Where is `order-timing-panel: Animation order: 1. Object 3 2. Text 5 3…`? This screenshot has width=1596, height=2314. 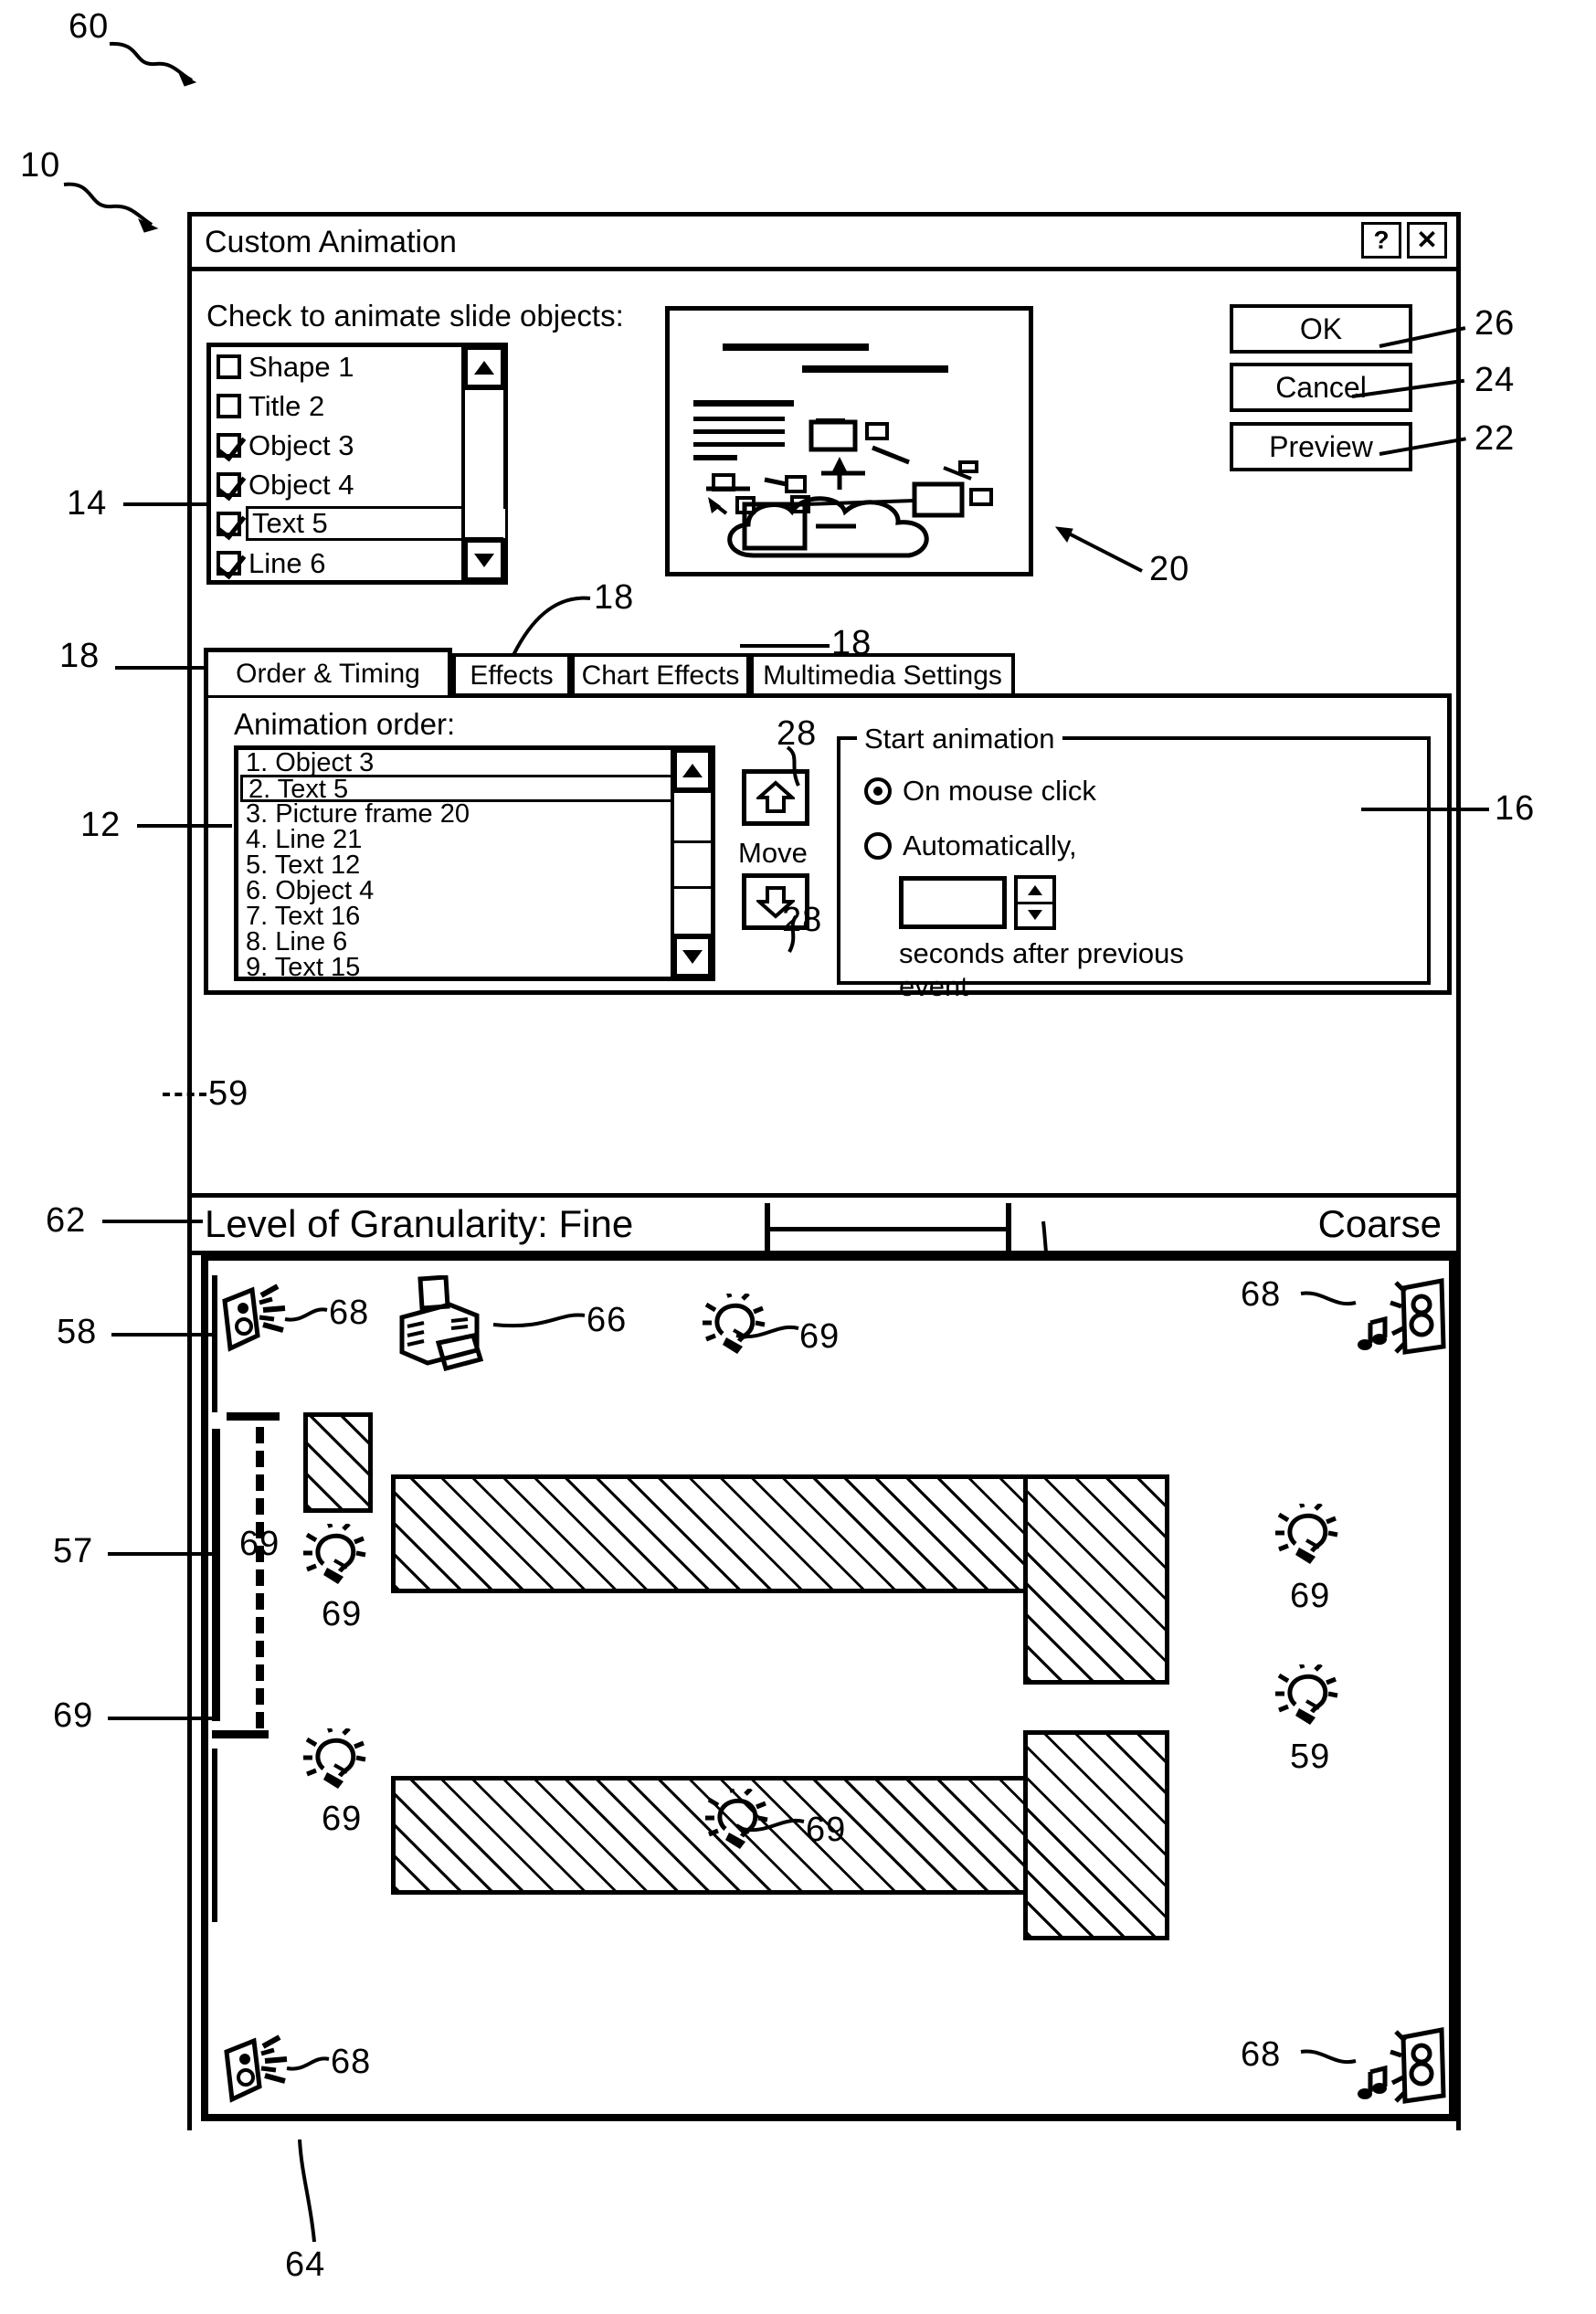
order-timing-panel: Animation order: 1. Object 3 2. Text 5 3… is located at coordinates (807, 847).